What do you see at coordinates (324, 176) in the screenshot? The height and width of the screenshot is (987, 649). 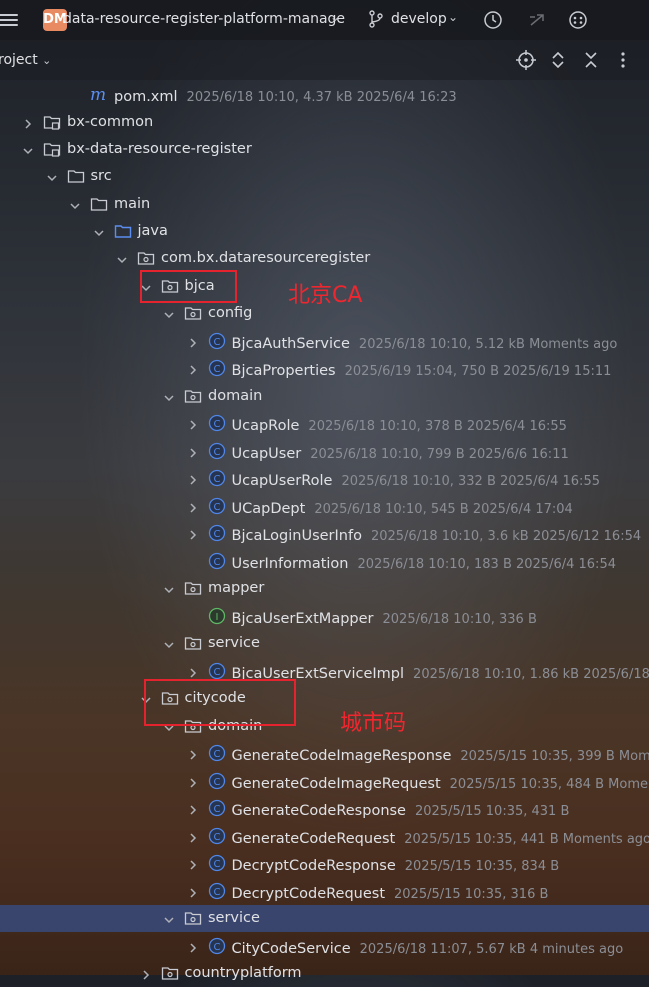 I see `tree-row: src` at bounding box center [324, 176].